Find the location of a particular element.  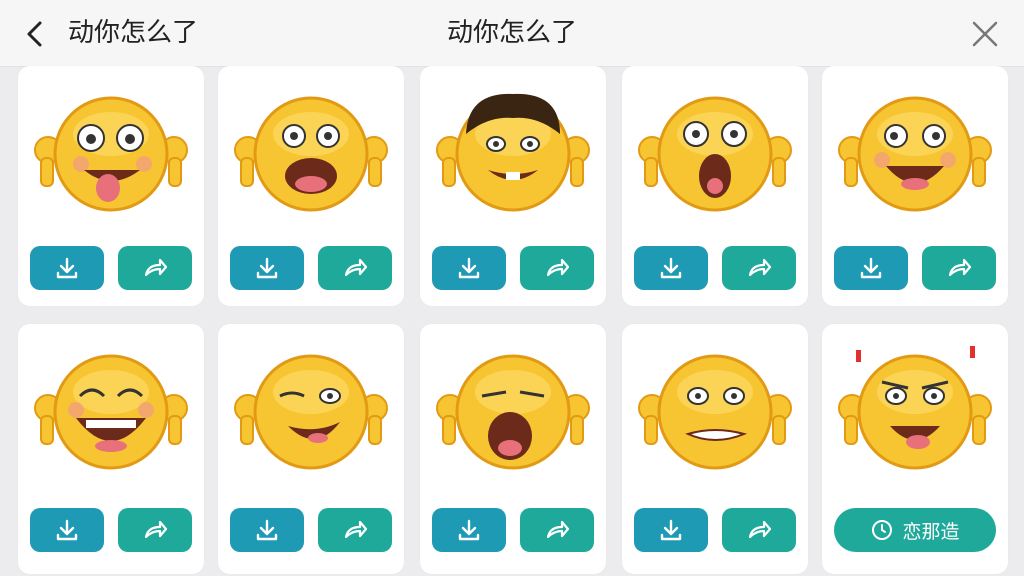

make-button-label: 恋那造 is located at coordinates (931, 531).